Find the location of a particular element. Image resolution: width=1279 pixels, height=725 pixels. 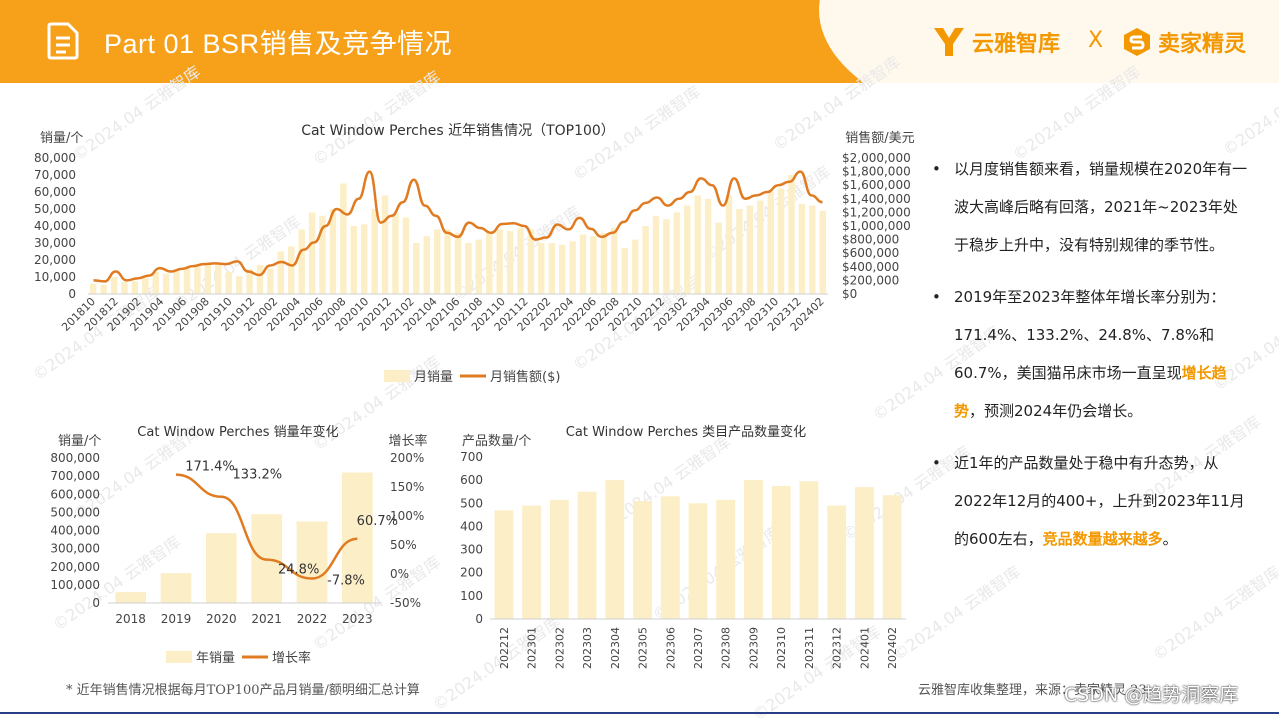

chart2-legend-bar-label: 年销量 is located at coordinates (215, 658).